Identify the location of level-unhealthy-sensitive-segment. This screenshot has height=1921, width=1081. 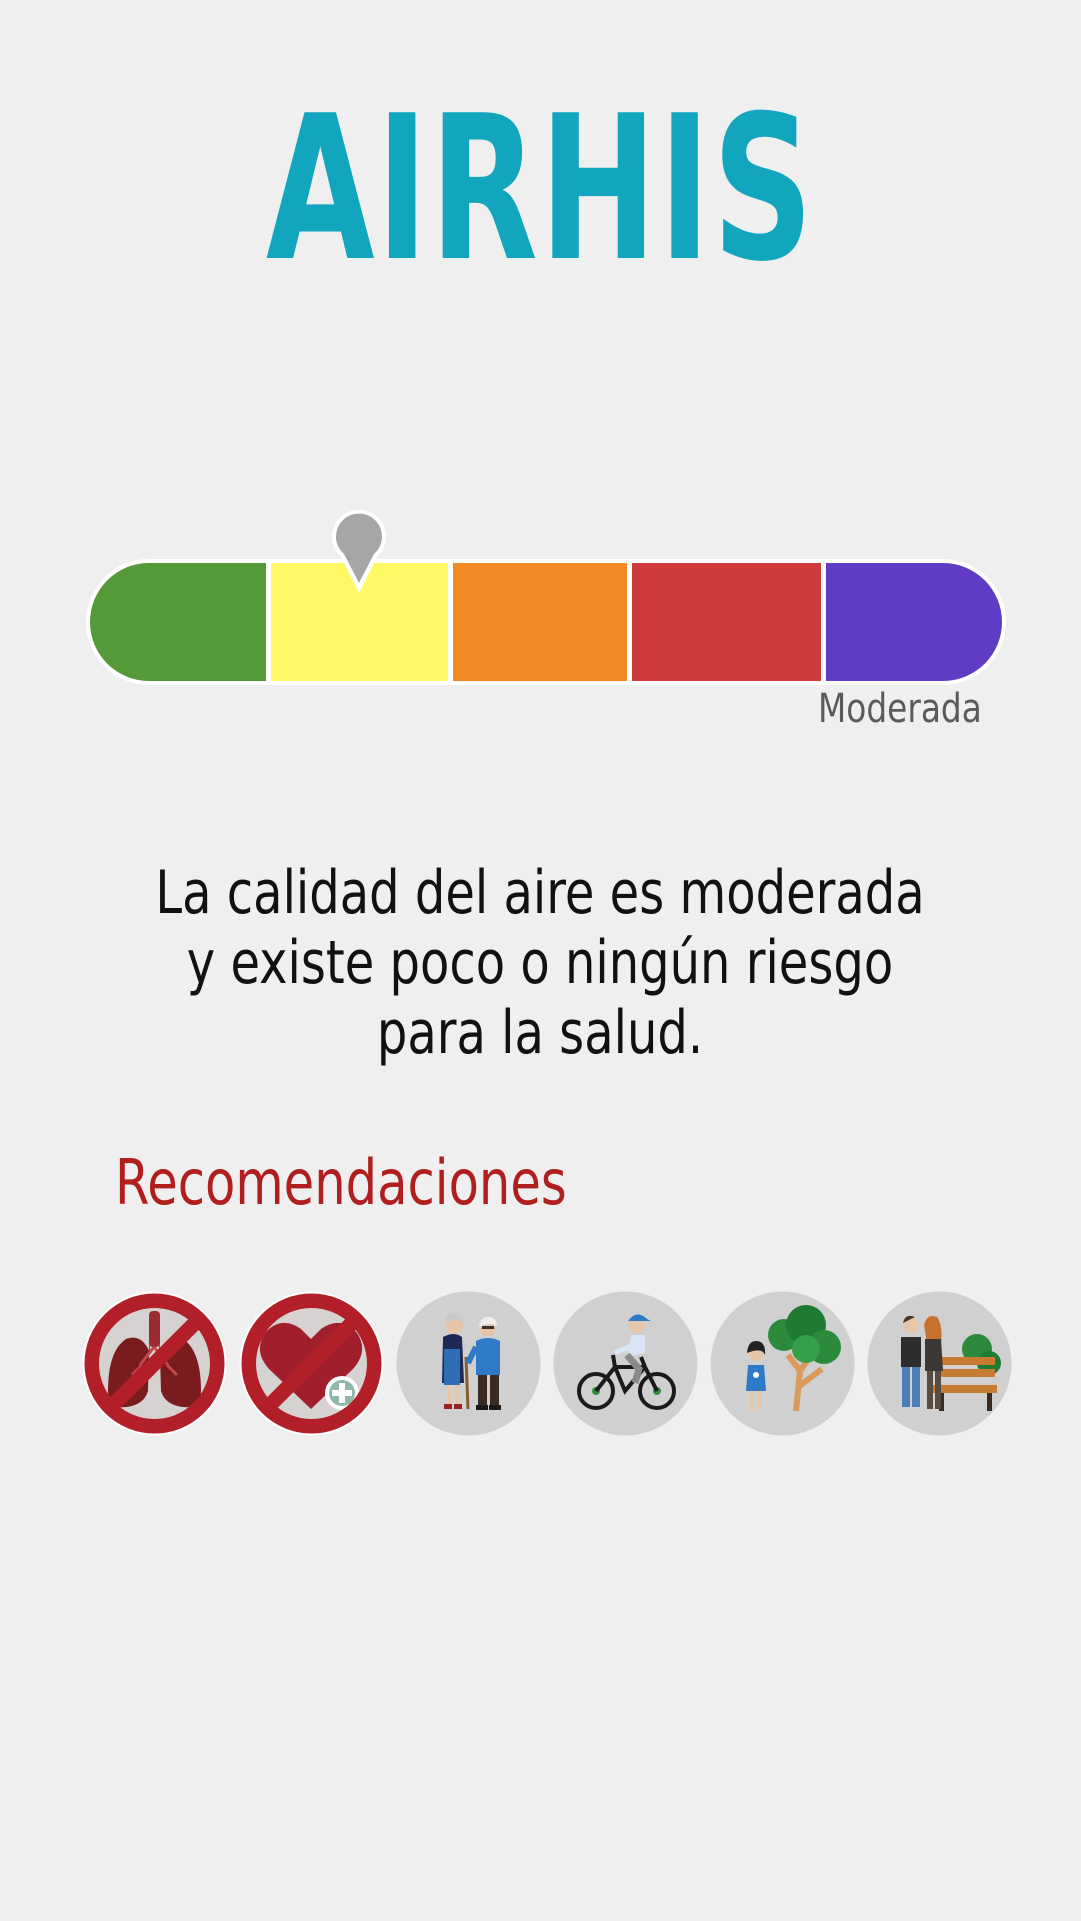
(540, 622).